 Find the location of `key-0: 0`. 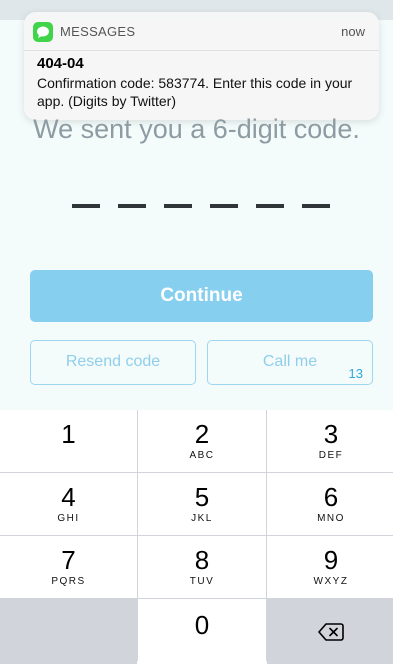

key-0: 0 is located at coordinates (202, 631).